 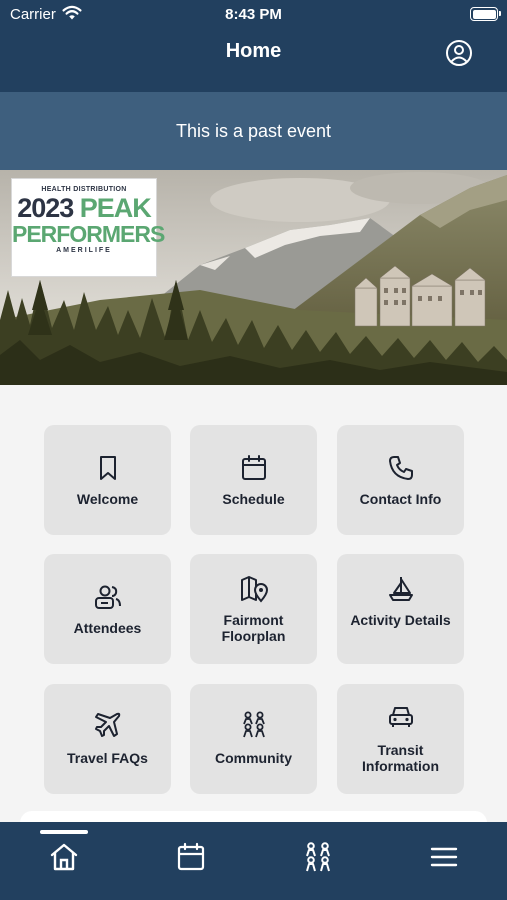 What do you see at coordinates (64, 832) in the screenshot?
I see `selected-tab-indicator` at bounding box center [64, 832].